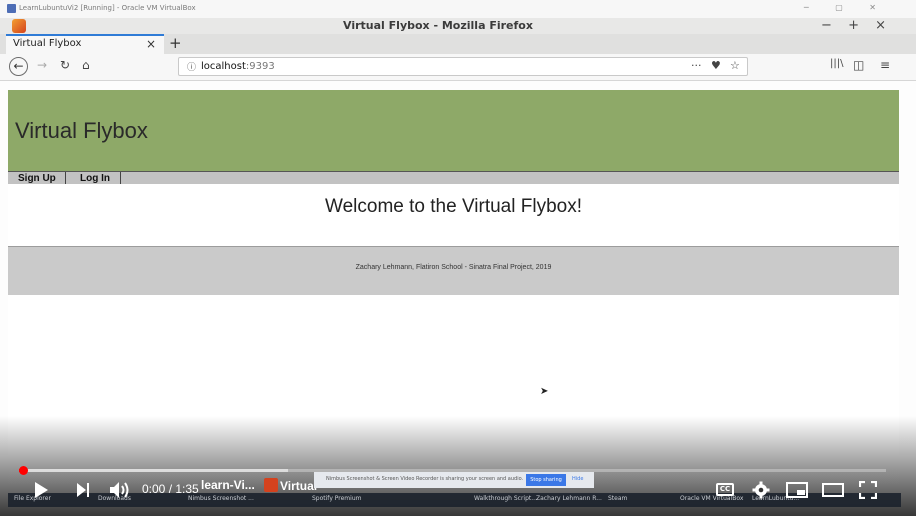 The width and height of the screenshot is (916, 516). What do you see at coordinates (438, 25) in the screenshot?
I see `window-title: Virtual Flybox - Mozilla Firefox` at bounding box center [438, 25].